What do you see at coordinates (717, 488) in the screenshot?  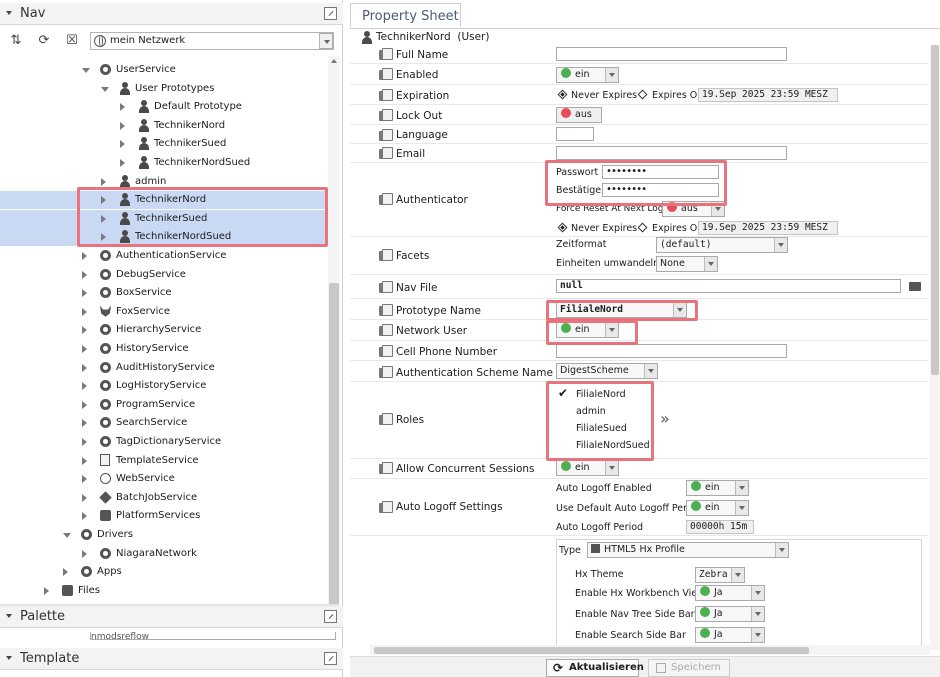 I see `auto-logoff-enabled-select: ein` at bounding box center [717, 488].